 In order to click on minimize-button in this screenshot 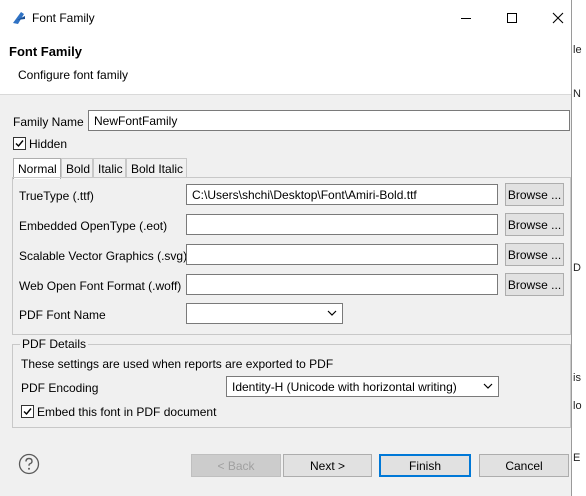, I will do `click(466, 18)`.